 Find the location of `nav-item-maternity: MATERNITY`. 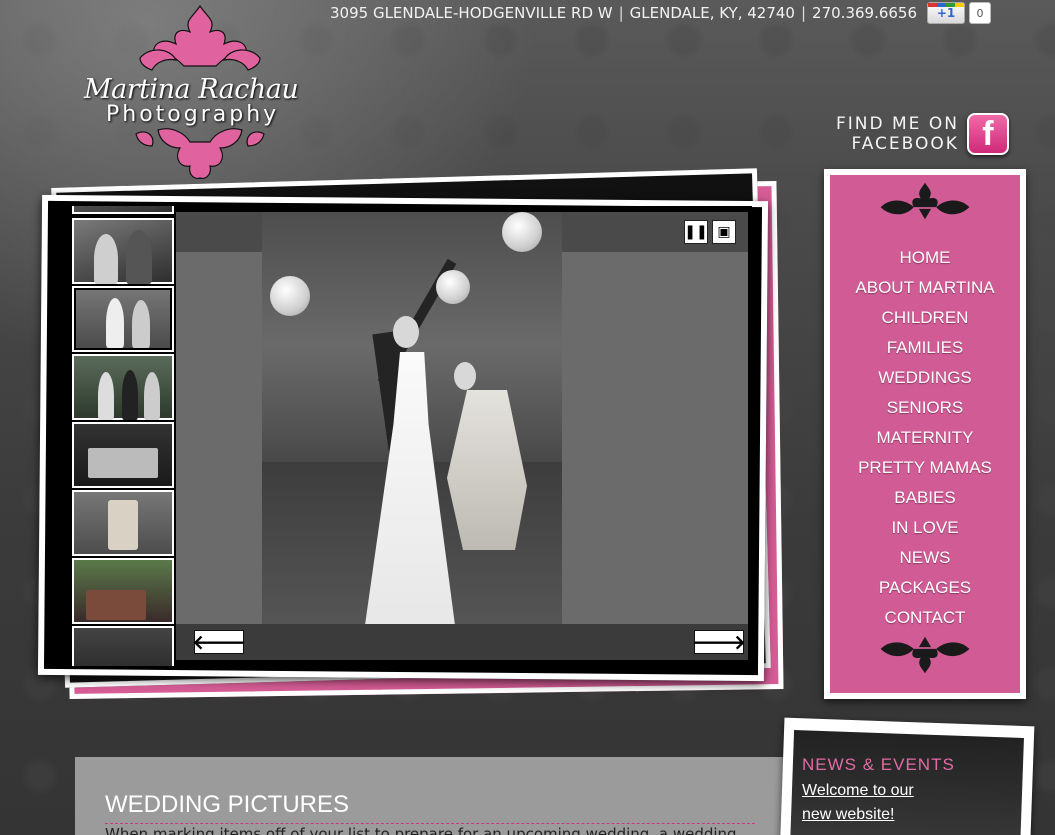

nav-item-maternity: MATERNITY is located at coordinates (925, 438).